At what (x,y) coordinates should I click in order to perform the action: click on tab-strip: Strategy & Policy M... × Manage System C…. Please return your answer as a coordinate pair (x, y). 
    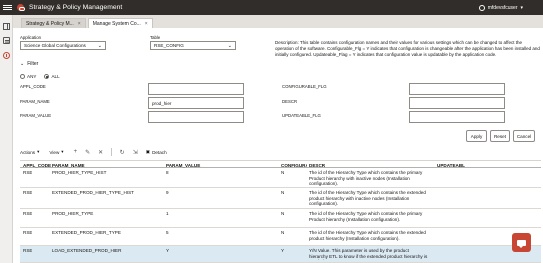
    Looking at the image, I should click on (278, 21).